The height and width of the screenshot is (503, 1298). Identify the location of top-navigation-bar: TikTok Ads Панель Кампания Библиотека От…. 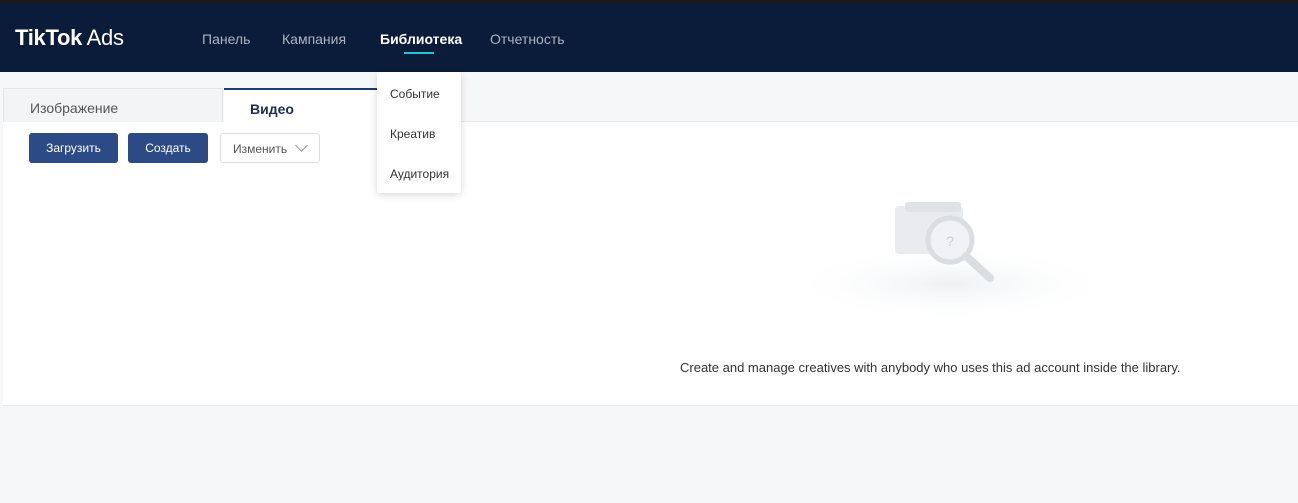
(649, 36).